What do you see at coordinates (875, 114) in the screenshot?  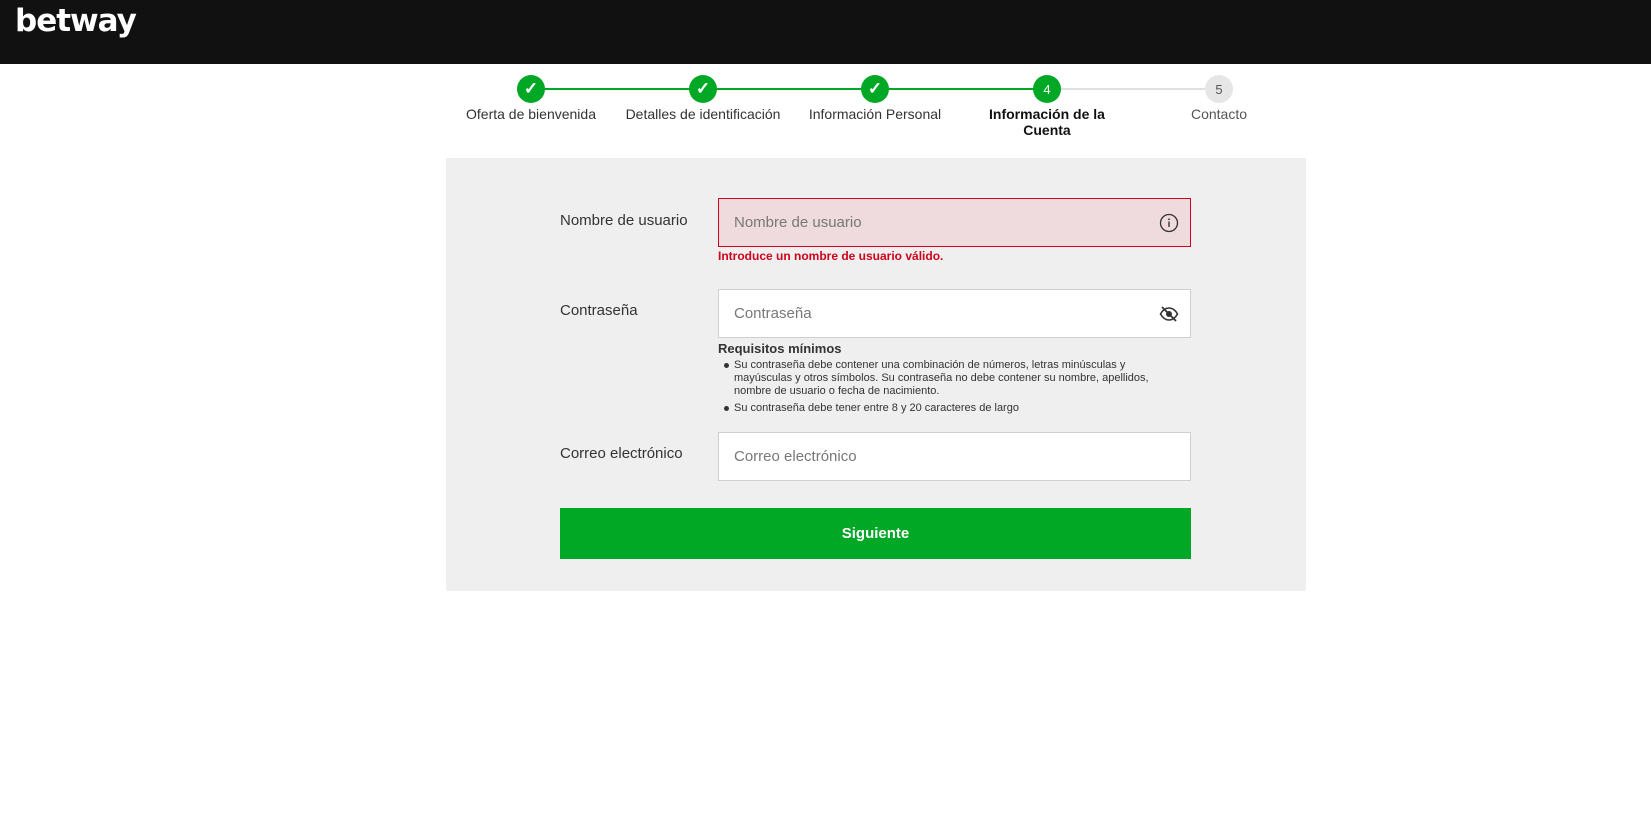 I see `step-label: Información Personal` at bounding box center [875, 114].